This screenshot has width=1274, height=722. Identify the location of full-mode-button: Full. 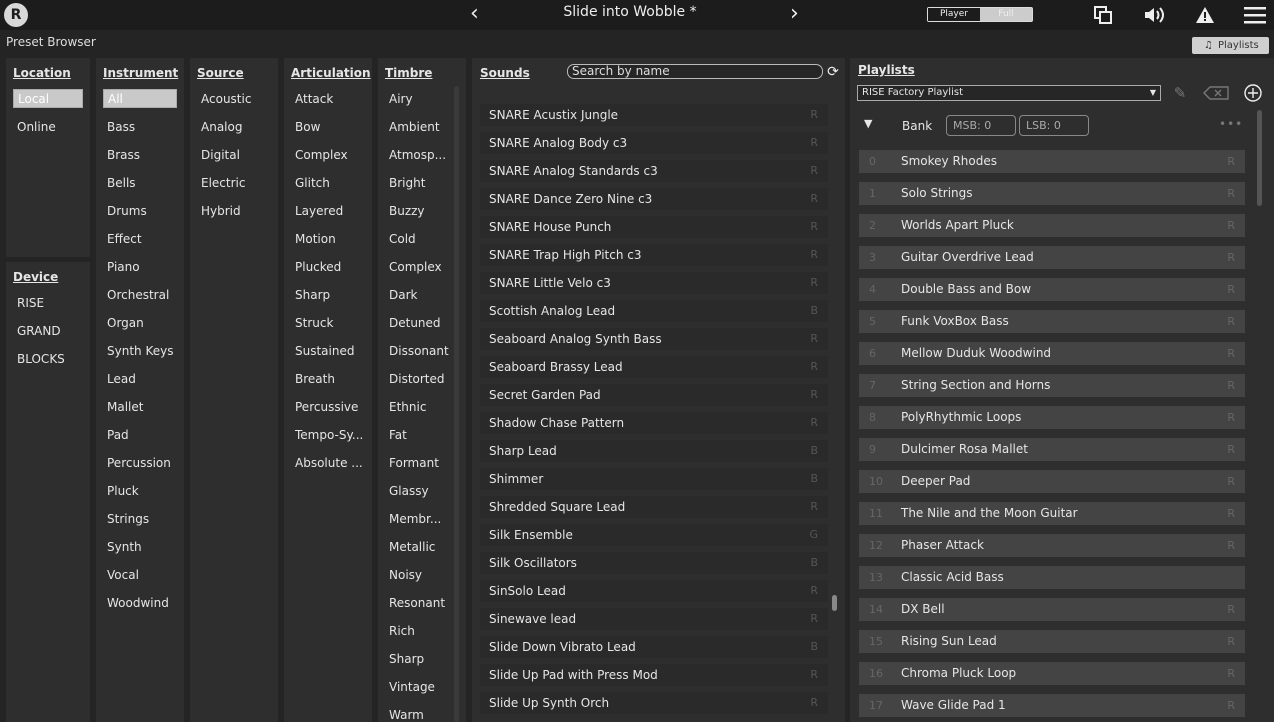
(1006, 14).